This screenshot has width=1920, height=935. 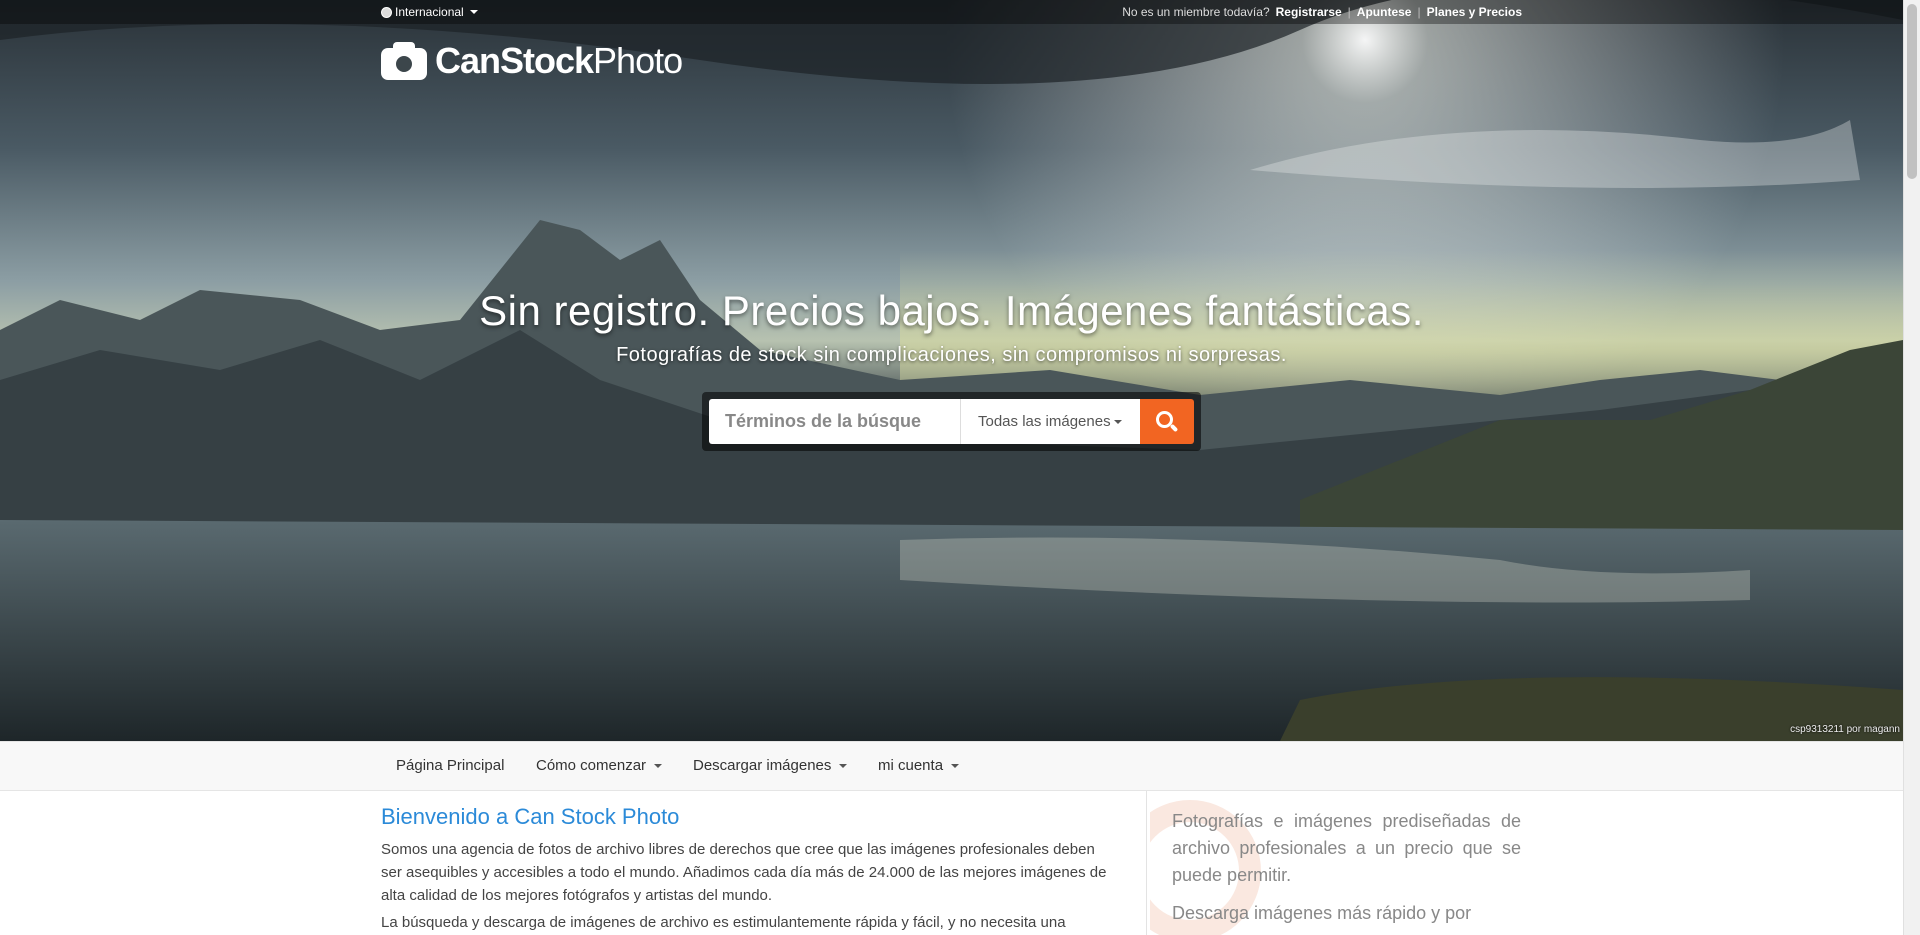 What do you see at coordinates (1384, 12) in the screenshot?
I see `signup-link: Apuntese` at bounding box center [1384, 12].